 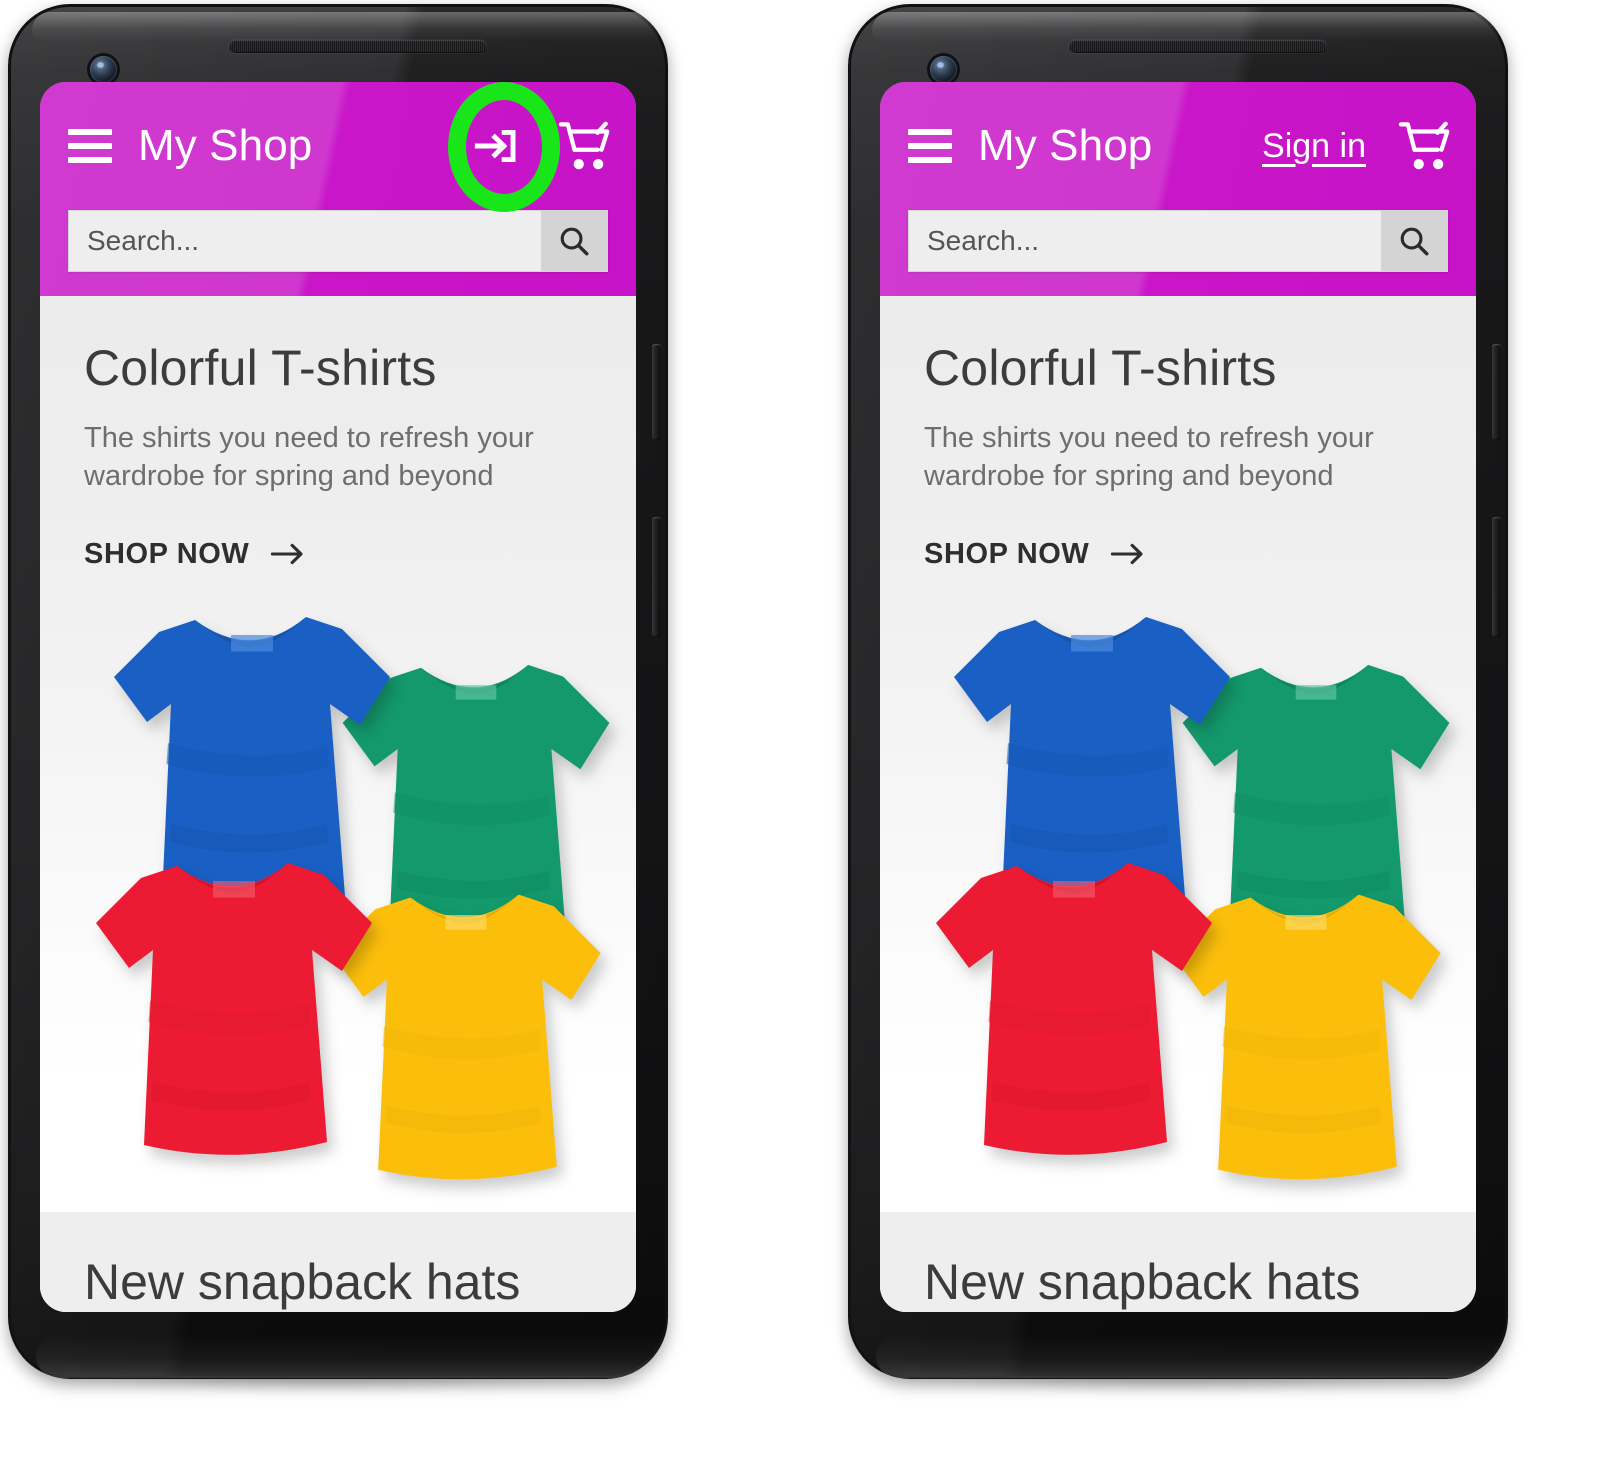 I want to click on app-header: My Shop, so click(x=338, y=189).